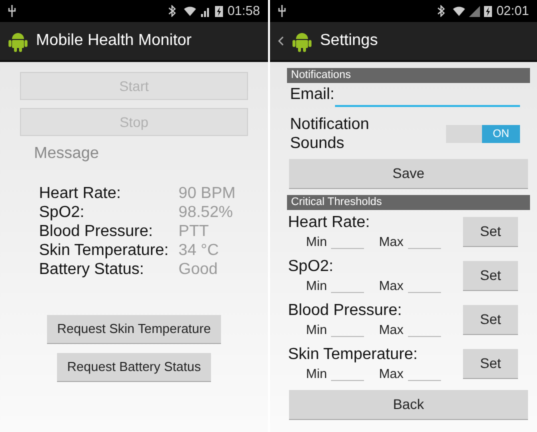 The image size is (537, 432). Describe the element at coordinates (243, 11) in the screenshot. I see `status-time: 01:58` at that location.